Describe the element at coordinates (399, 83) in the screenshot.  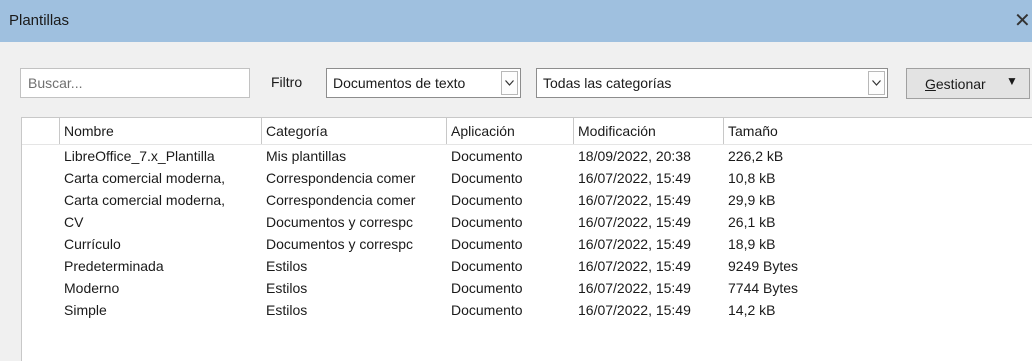
I see `filter-dropdown-value: Documentos de texto` at that location.